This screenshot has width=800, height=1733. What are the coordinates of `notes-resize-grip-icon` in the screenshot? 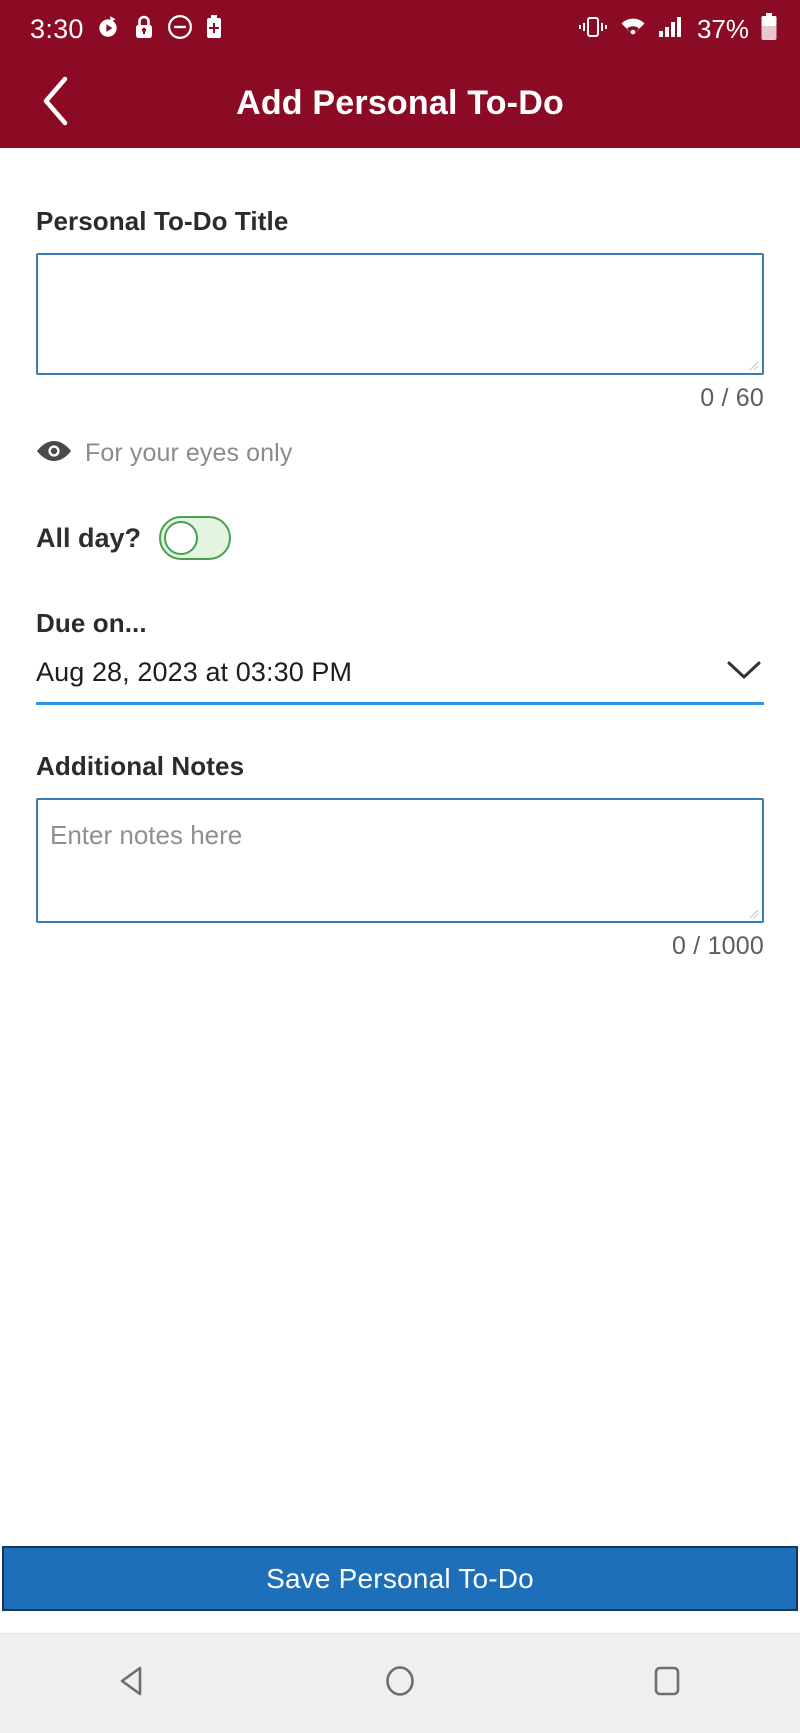 It's located at (754, 914).